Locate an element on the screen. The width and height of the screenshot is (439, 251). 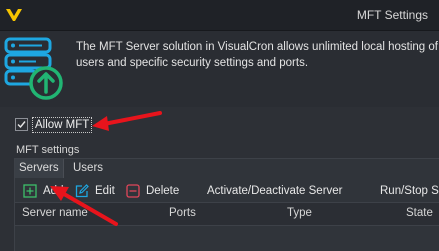
column-header-type: Type is located at coordinates (299, 213).